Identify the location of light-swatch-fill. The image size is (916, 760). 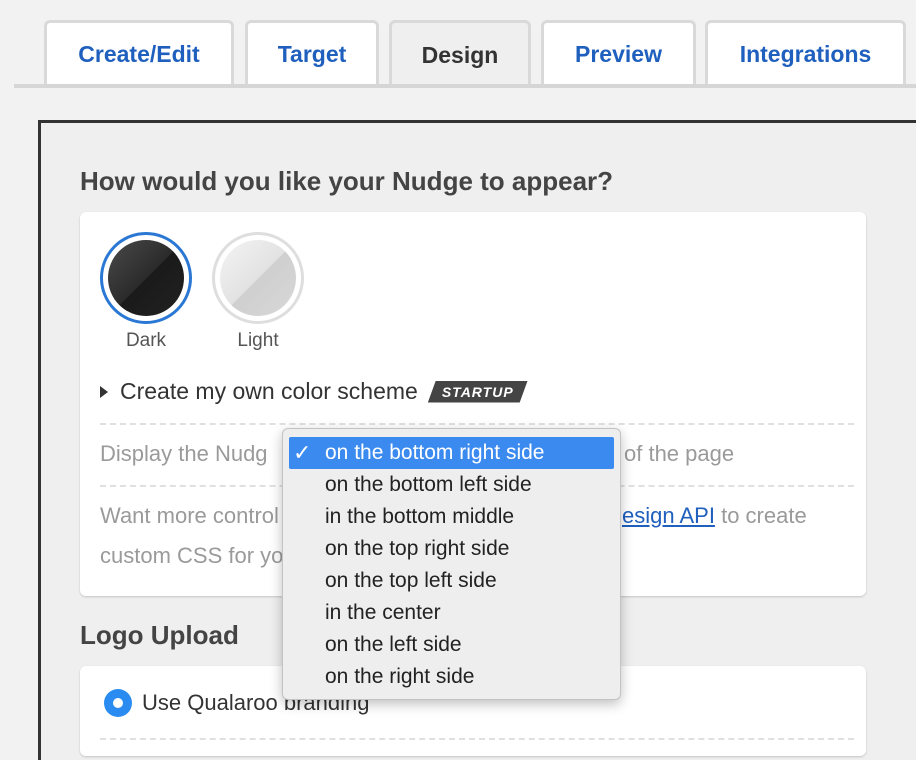
(258, 278).